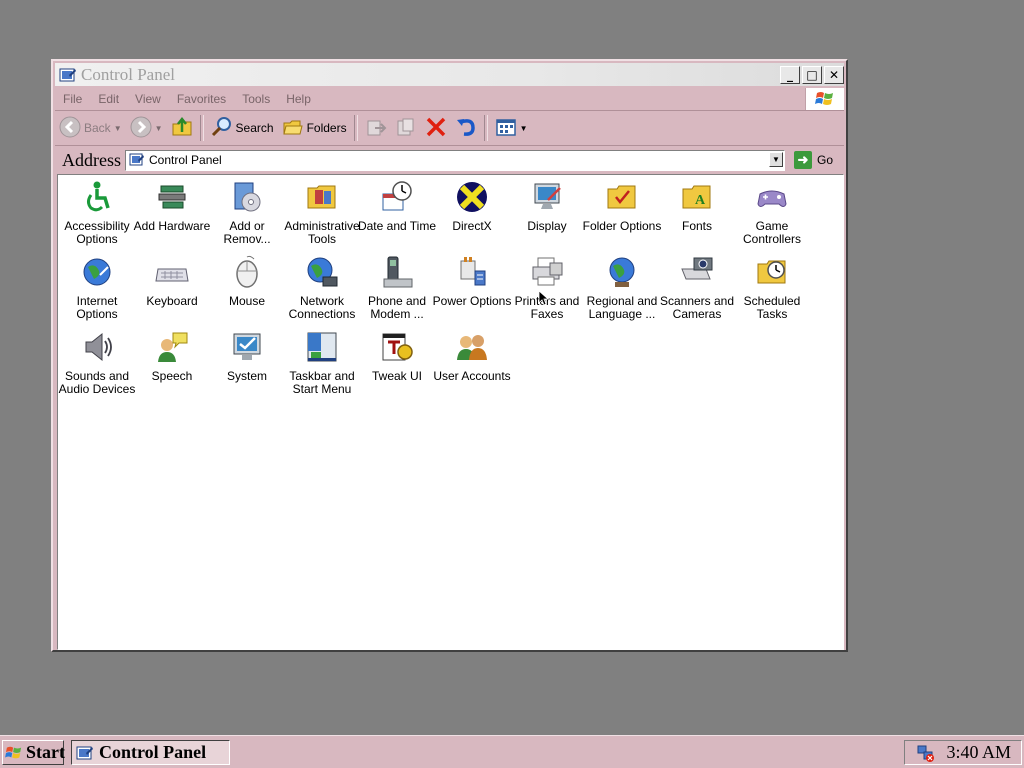 Image resolution: width=1024 pixels, height=768 pixels. What do you see at coordinates (97, 197) in the screenshot?
I see `accessibility-icon` at bounding box center [97, 197].